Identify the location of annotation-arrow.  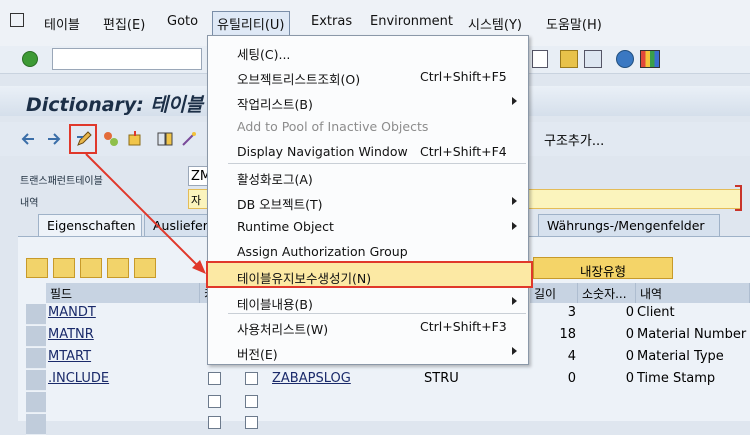
(145, 213).